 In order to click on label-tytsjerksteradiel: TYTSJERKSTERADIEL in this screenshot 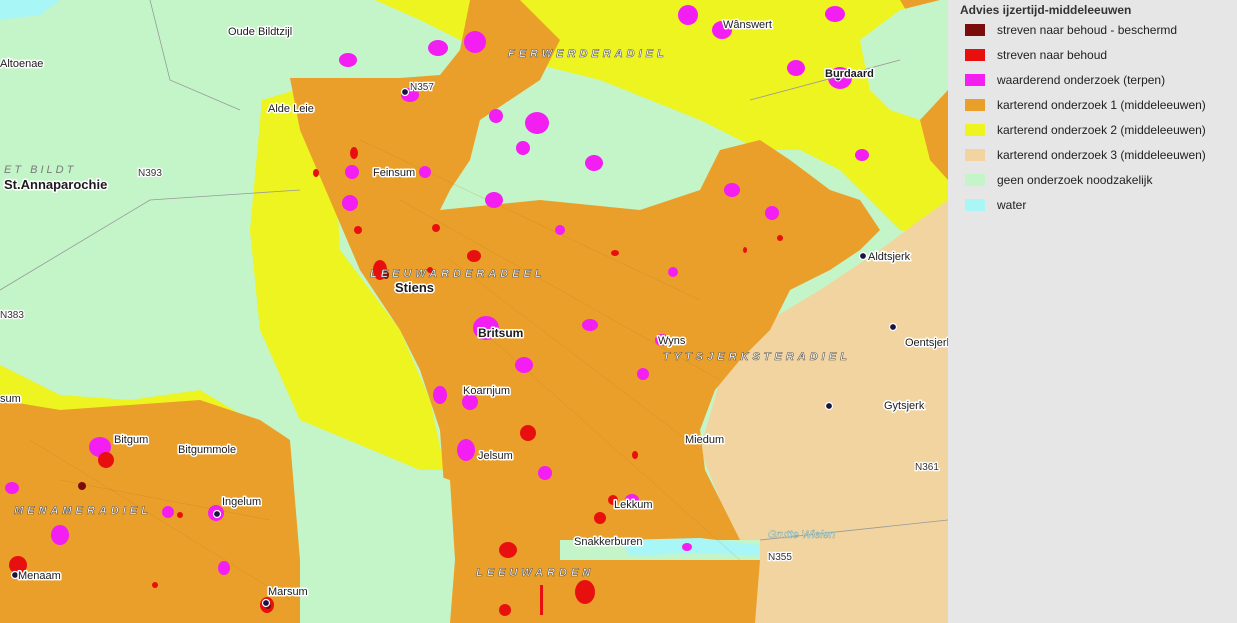, I will do `click(757, 357)`.